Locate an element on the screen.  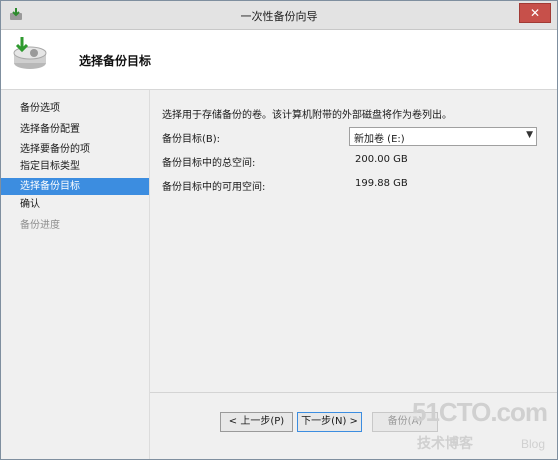
description-text: 选择用于存储备份的卷。该计算机附带的外部磁盘将作为卷列出。 is located at coordinates (307, 115).